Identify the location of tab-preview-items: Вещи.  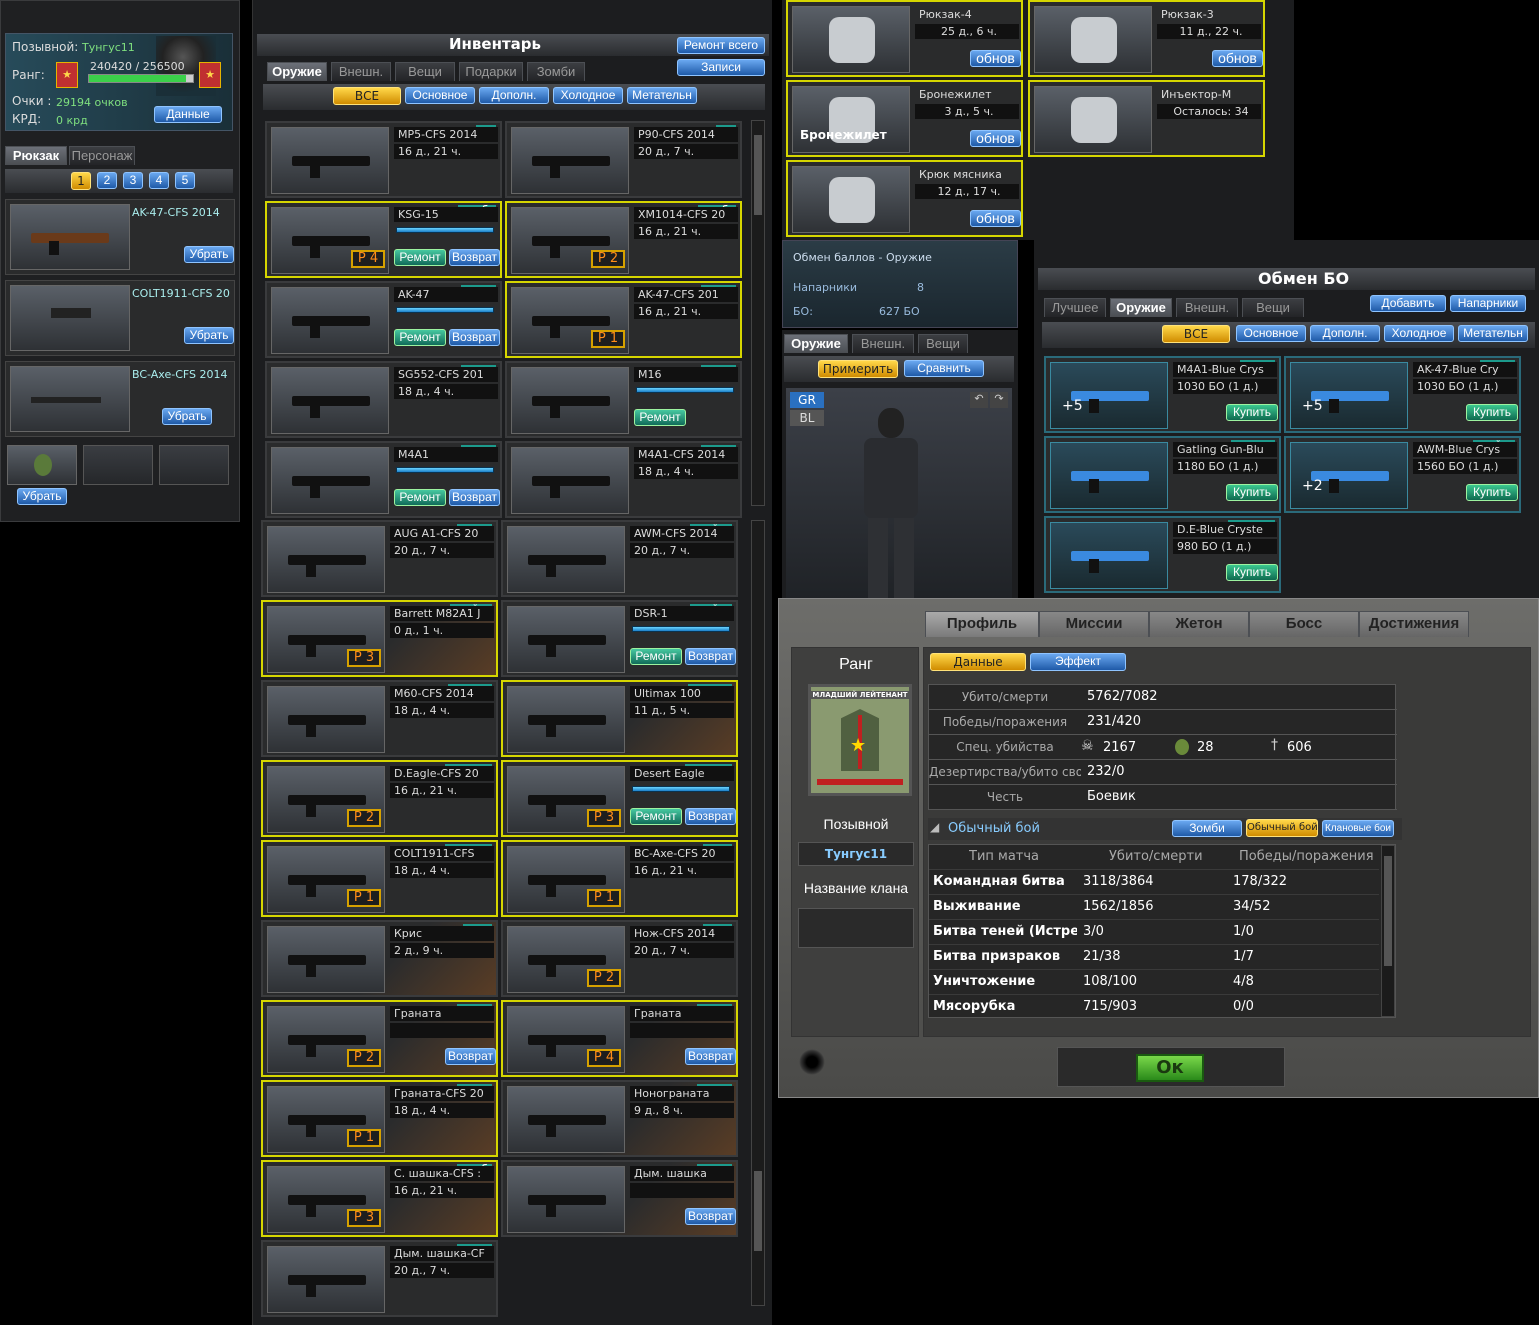
(943, 343).